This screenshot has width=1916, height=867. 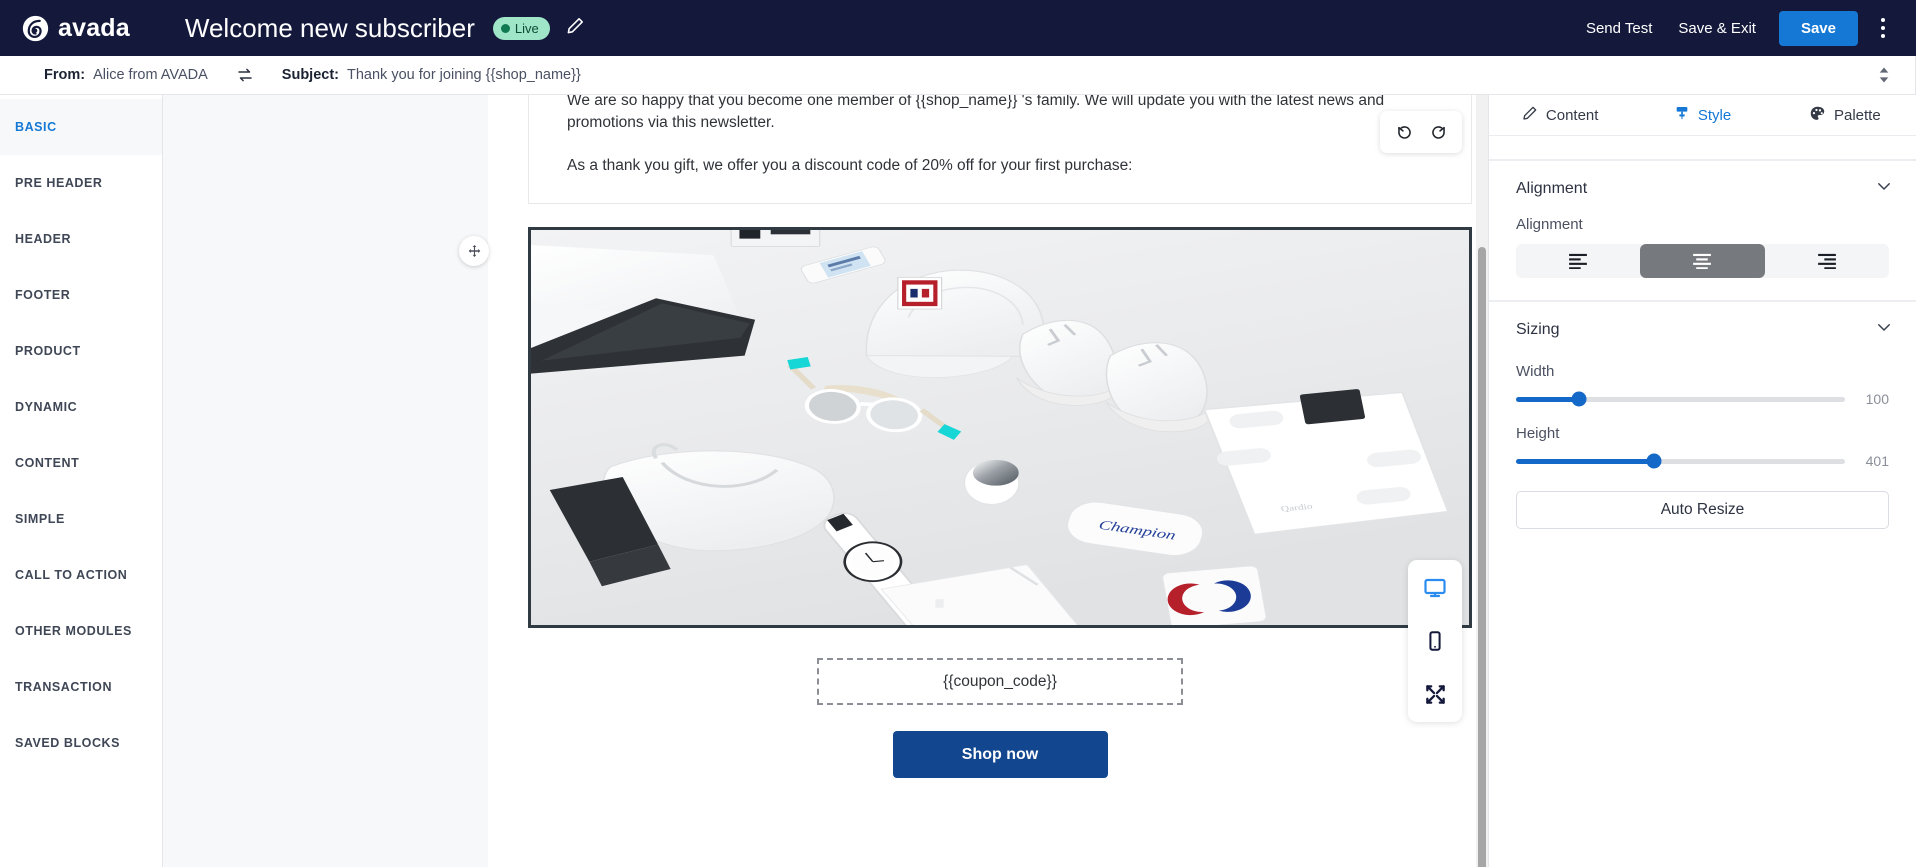 I want to click on expand-arrows-icon, so click(x=1435, y=694).